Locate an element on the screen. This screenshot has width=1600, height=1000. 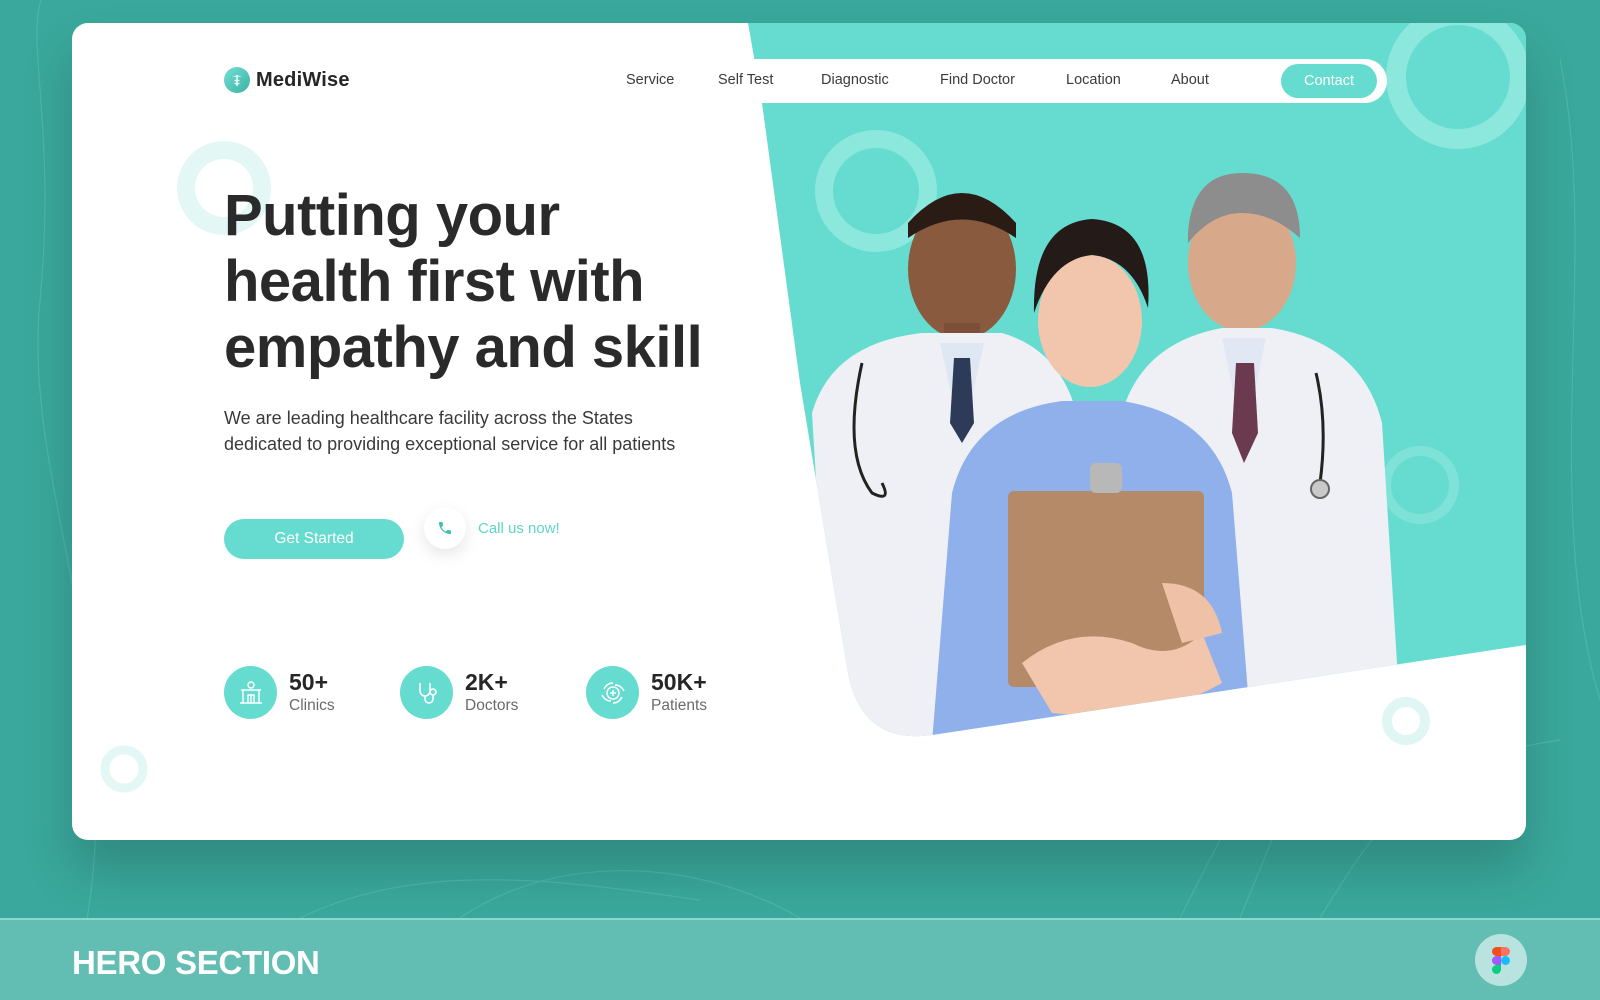
headline-line: Putting your is located at coordinates (392, 215).